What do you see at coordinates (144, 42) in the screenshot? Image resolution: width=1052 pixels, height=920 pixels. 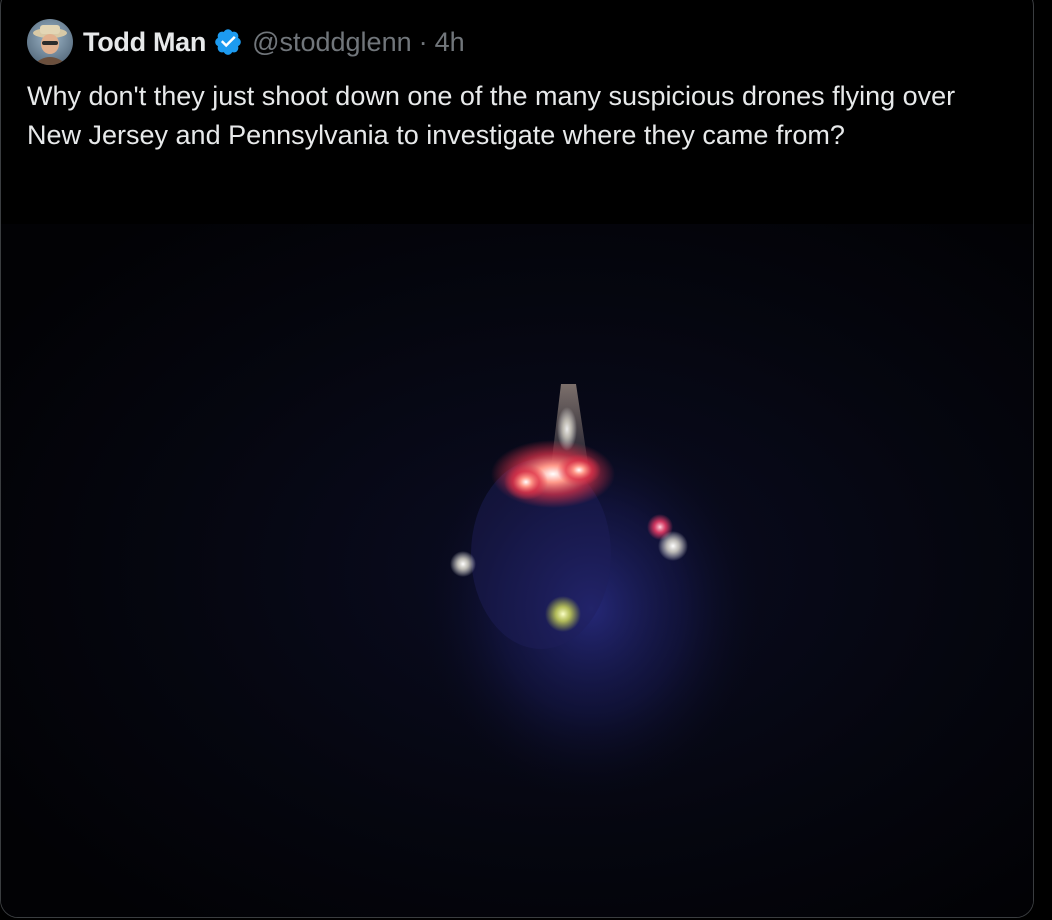 I see `author-display-name: Todd Man` at bounding box center [144, 42].